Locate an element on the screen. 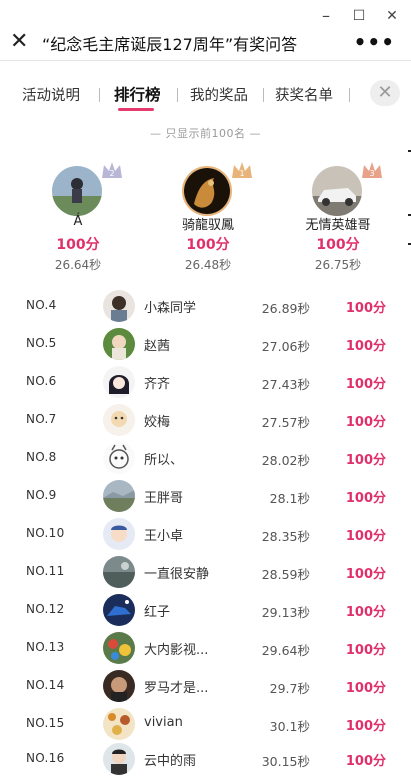  rank-number: NO.4 is located at coordinates (41, 305).